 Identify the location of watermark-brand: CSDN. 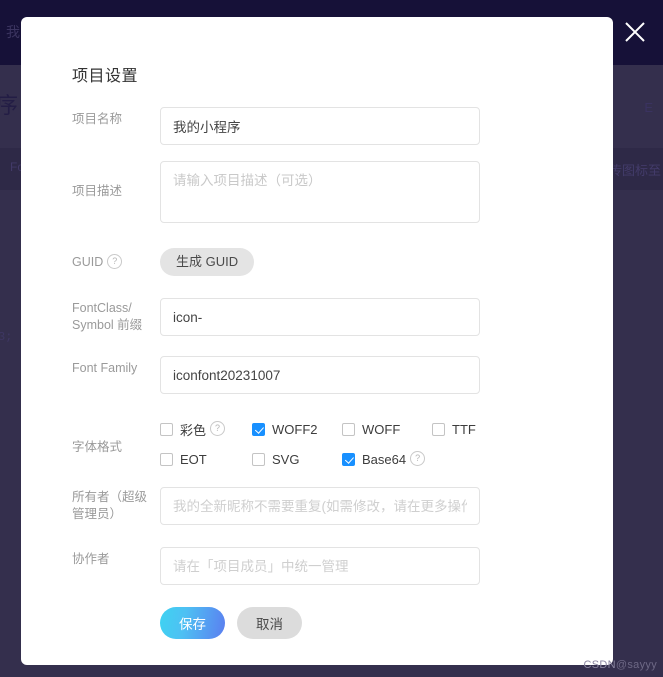
(599, 665).